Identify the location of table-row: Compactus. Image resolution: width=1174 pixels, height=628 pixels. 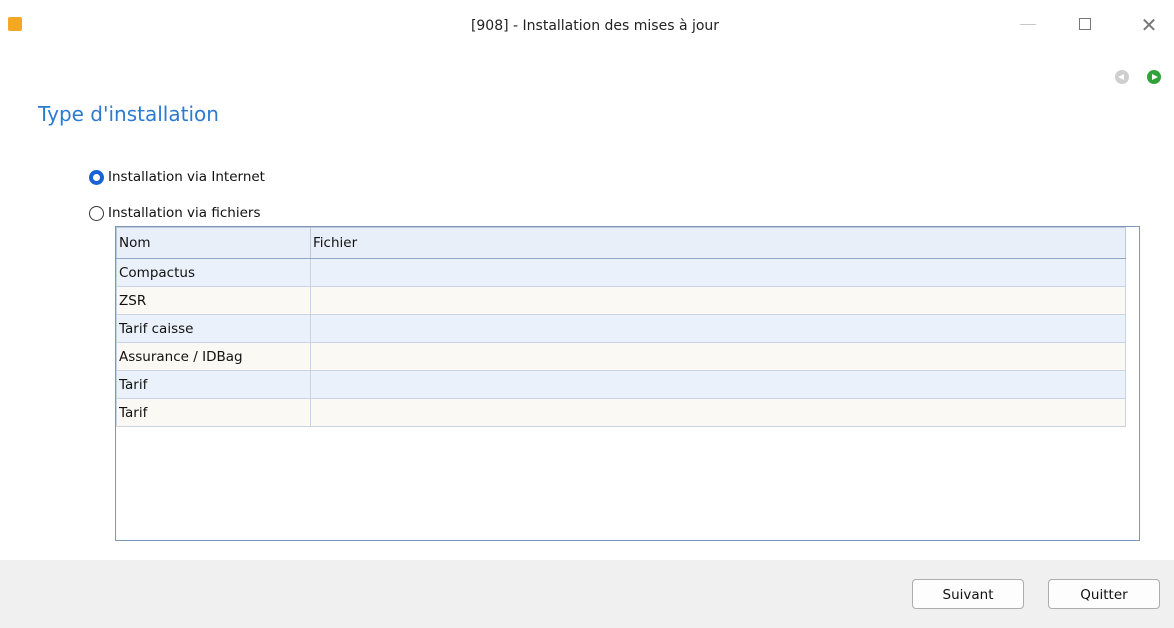
(621, 272).